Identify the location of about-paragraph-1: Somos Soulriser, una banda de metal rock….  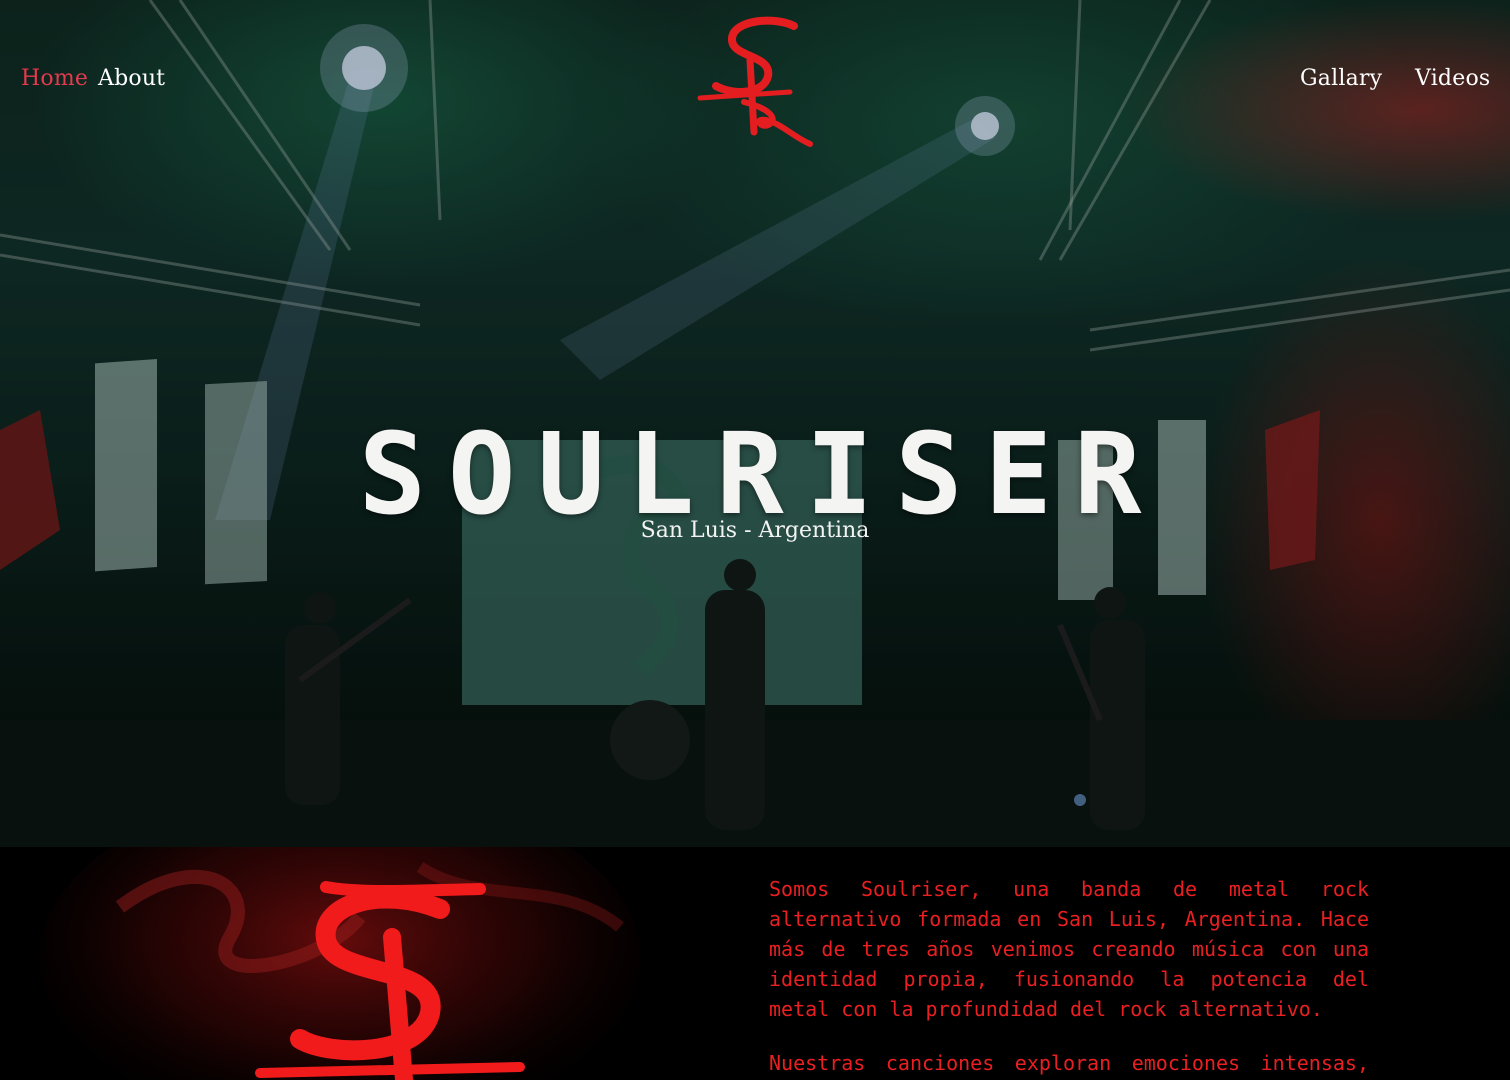
(1069, 949).